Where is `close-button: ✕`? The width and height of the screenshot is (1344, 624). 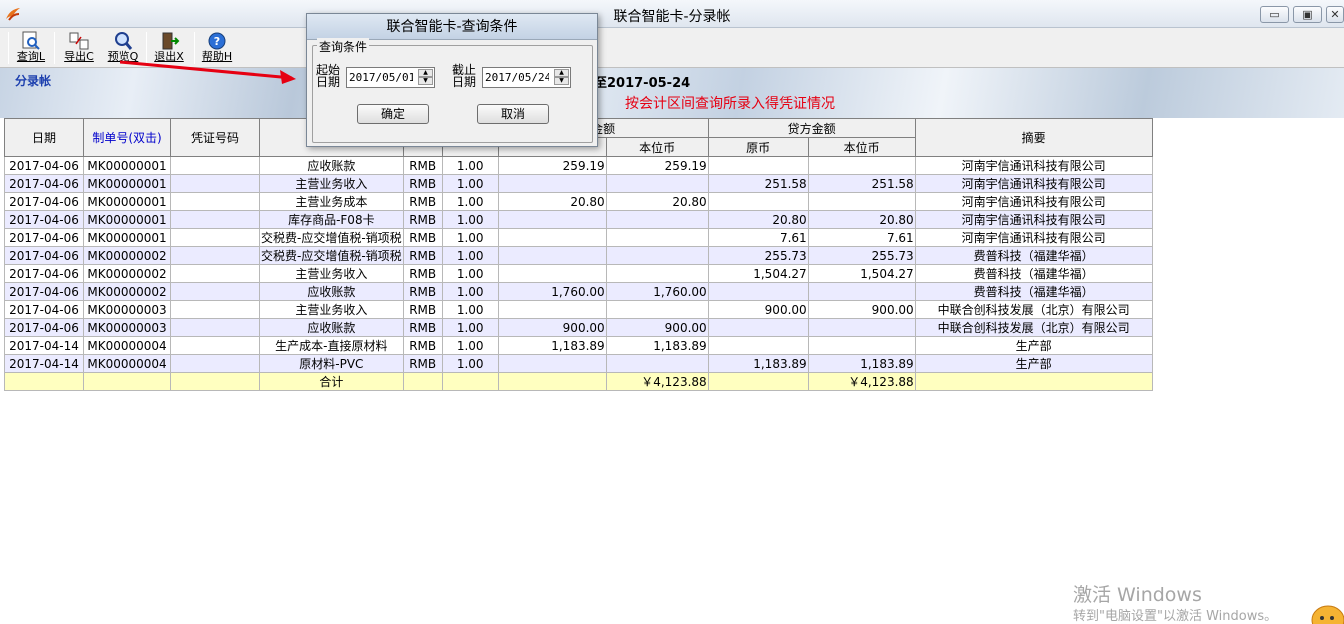
close-button: ✕ is located at coordinates (1335, 14).